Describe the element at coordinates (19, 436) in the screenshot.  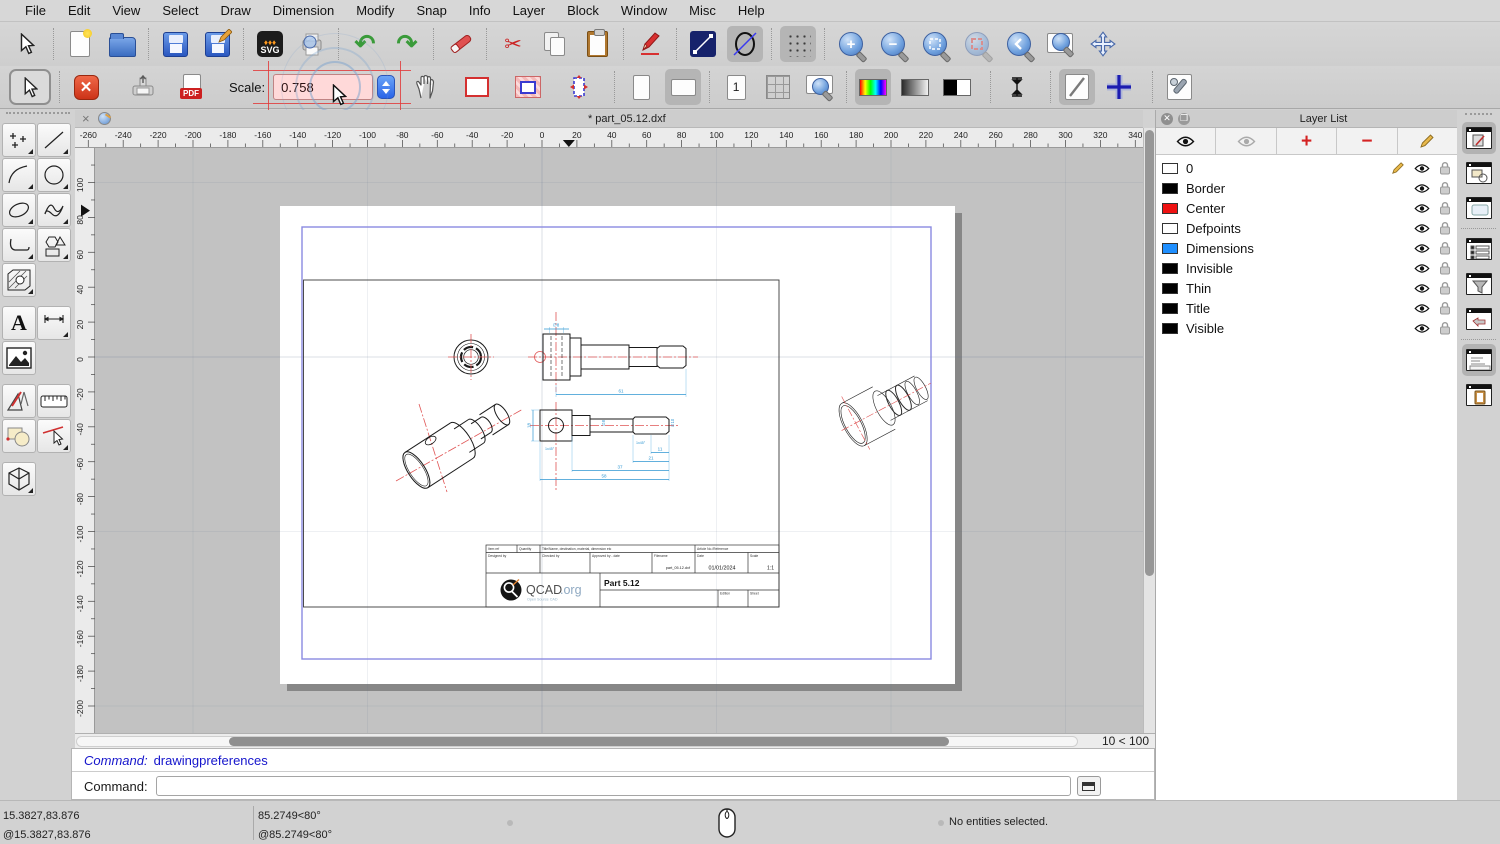
I see `selection-tools-button` at that location.